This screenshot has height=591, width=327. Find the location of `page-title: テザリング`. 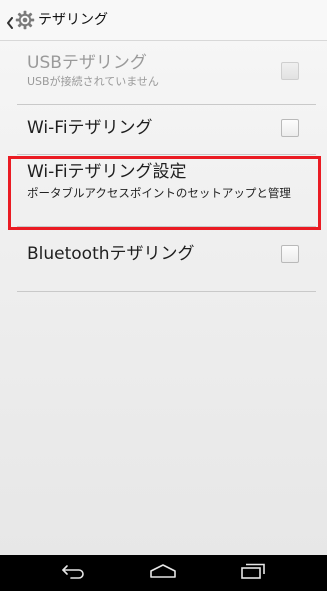

page-title: テザリング is located at coordinates (73, 20).